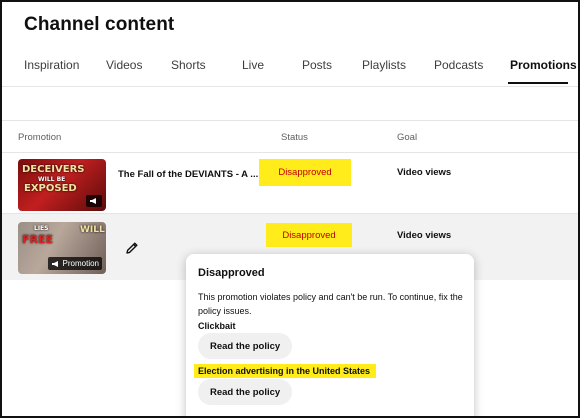 This screenshot has width=580, height=418. I want to click on tab-live: Live, so click(253, 65).